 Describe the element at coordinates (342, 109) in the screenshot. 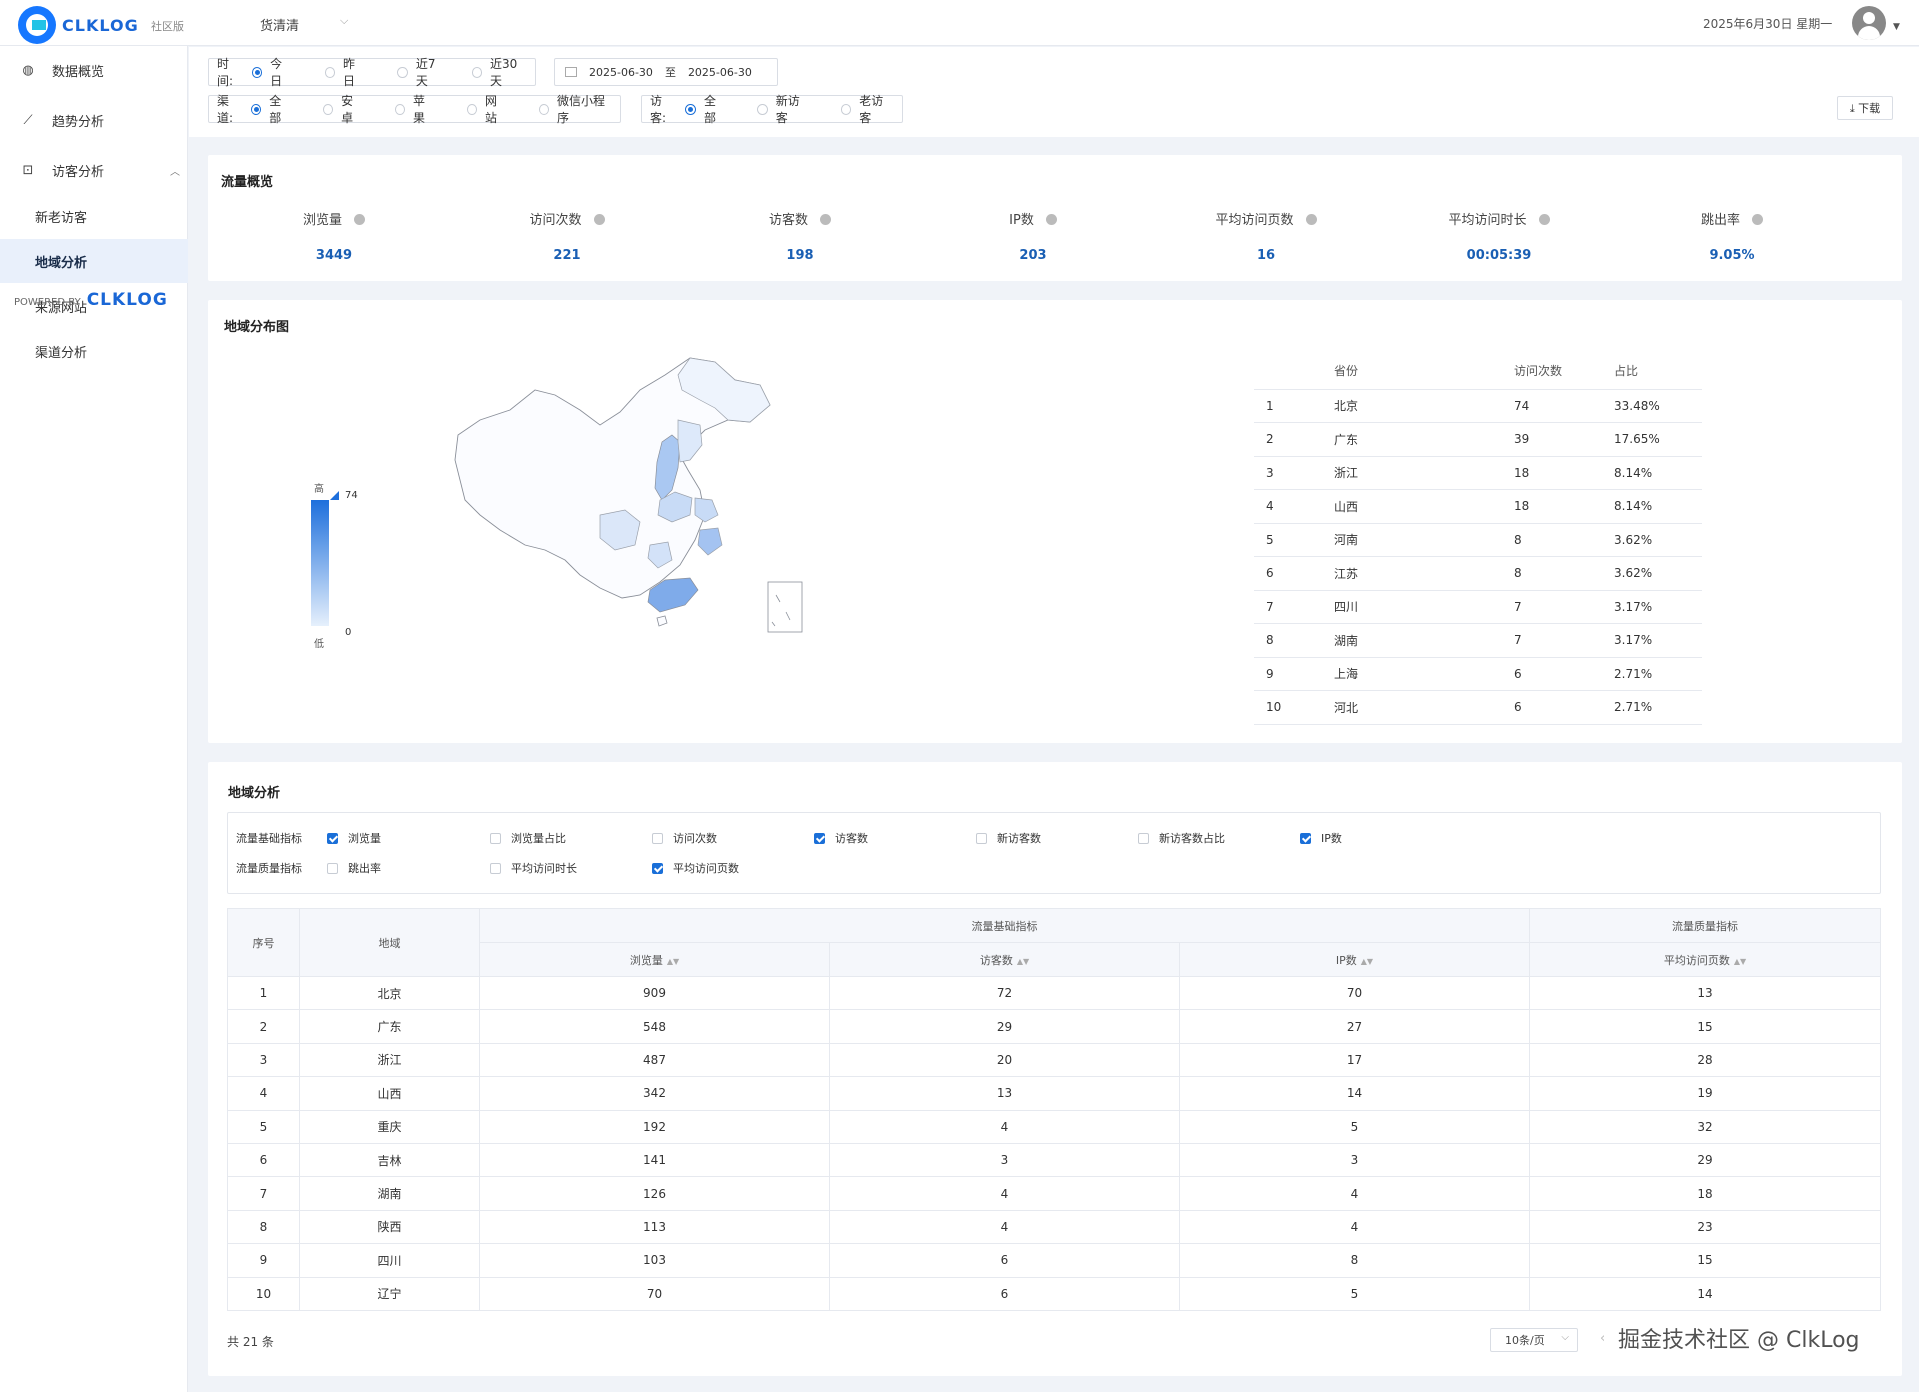

I see `channel-option-android: 安卓` at that location.